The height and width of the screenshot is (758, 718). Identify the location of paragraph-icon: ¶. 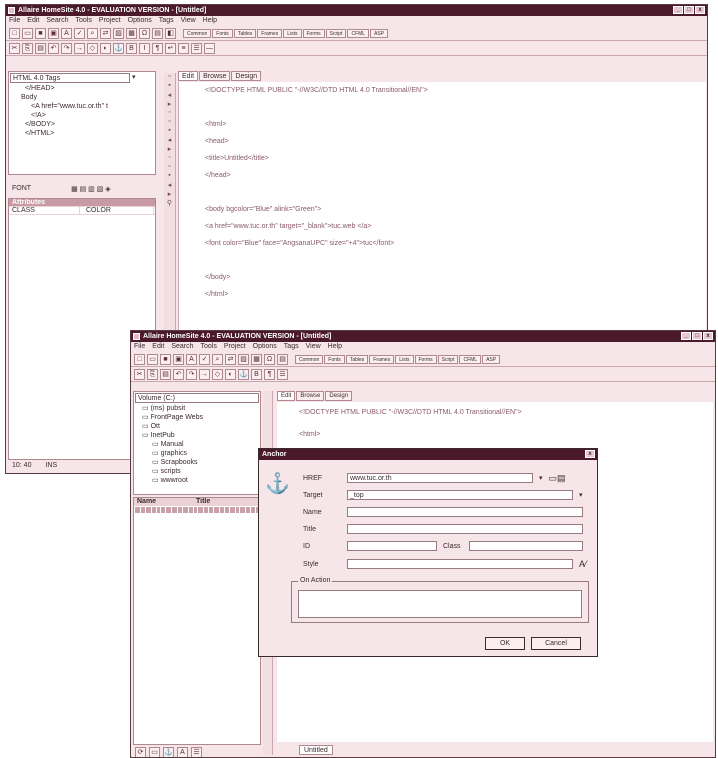
(157, 48).